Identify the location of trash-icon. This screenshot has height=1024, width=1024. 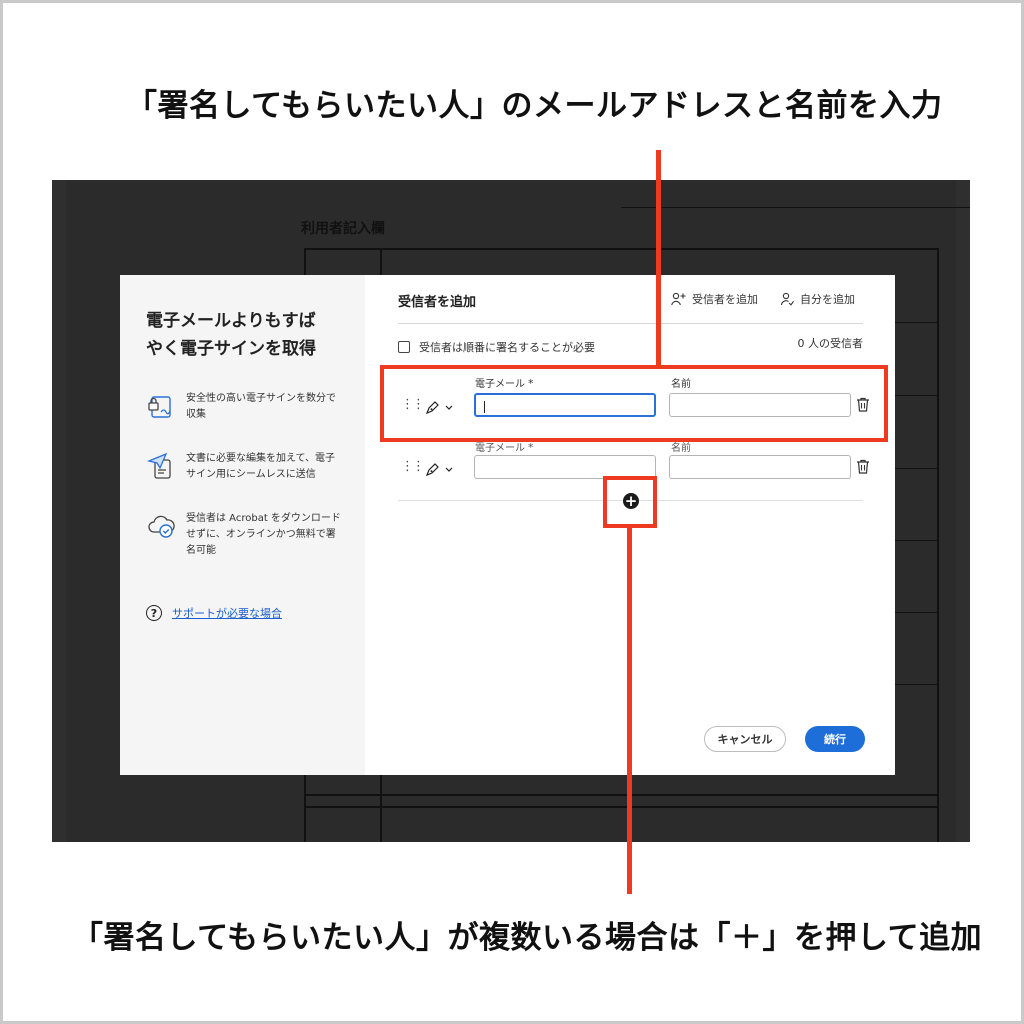
(863, 466).